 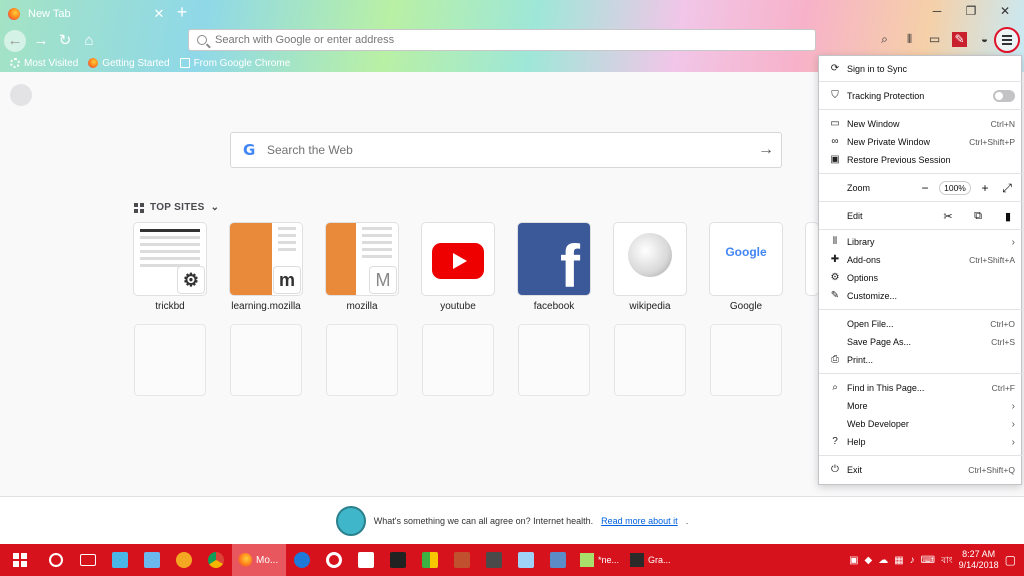 I want to click on web-search-box: G Search the Web →, so click(x=506, y=150).